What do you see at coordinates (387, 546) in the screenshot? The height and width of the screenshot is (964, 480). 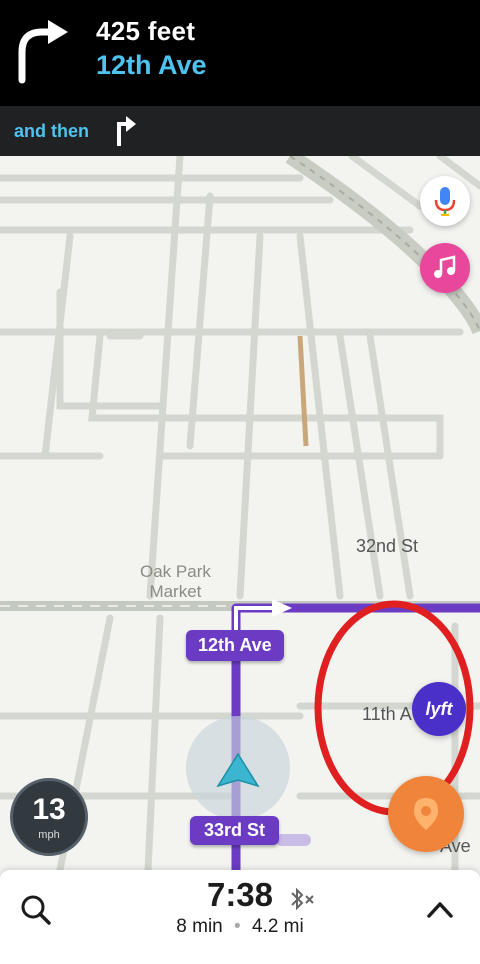 I see `street-label-32nd: 32nd St` at bounding box center [387, 546].